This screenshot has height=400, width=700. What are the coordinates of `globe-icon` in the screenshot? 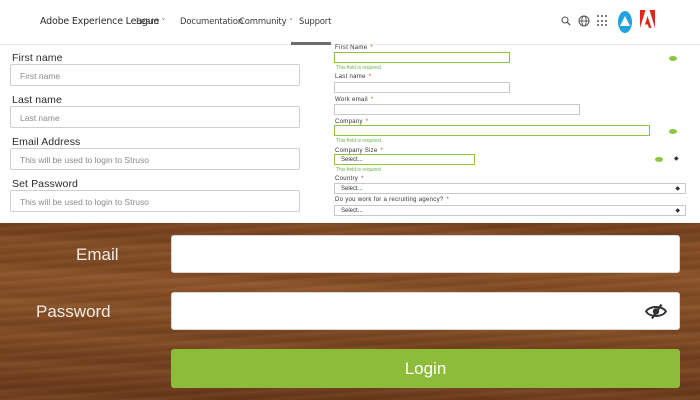 It's located at (584, 21).